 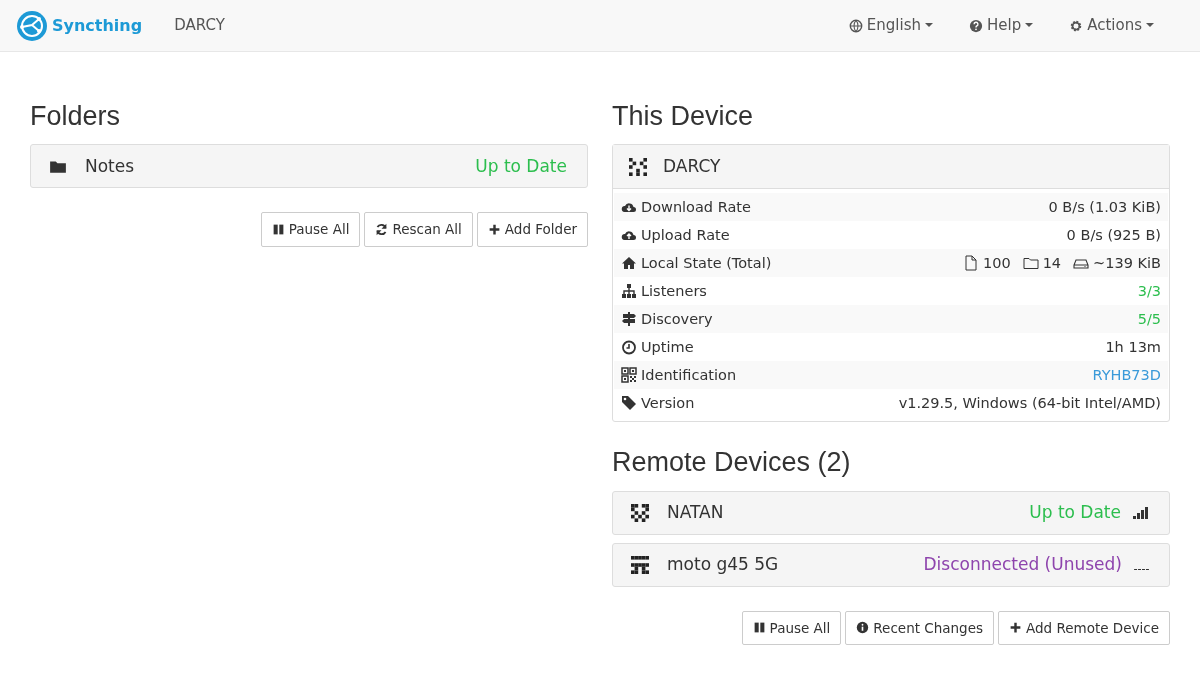 I want to click on status-text: Disconnected (Unused), so click(x=1022, y=565).